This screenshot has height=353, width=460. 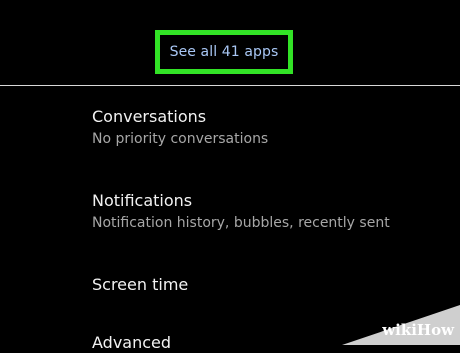 I want to click on settings-item-subtitle: No priority conversations, so click(x=180, y=139).